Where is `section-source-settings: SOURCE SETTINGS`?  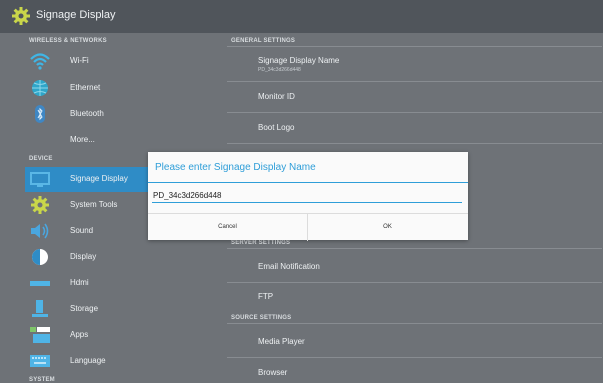 section-source-settings: SOURCE SETTINGS is located at coordinates (261, 318).